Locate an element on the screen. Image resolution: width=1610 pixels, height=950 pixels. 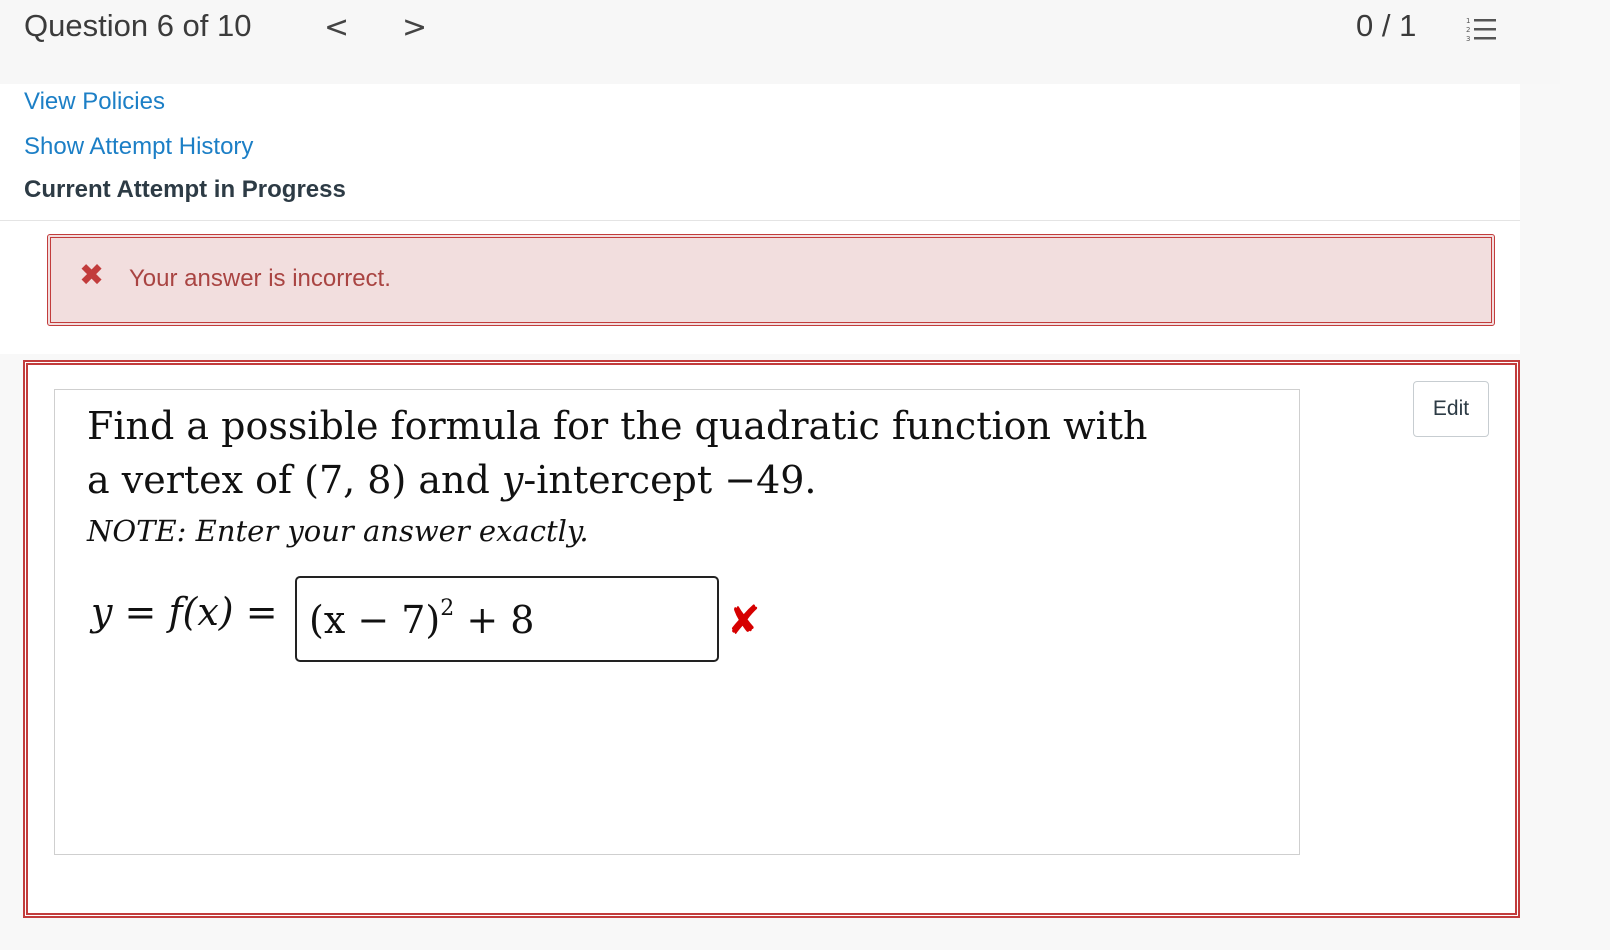
current-attempt-heading: Current Attempt in Progress is located at coordinates (185, 189).